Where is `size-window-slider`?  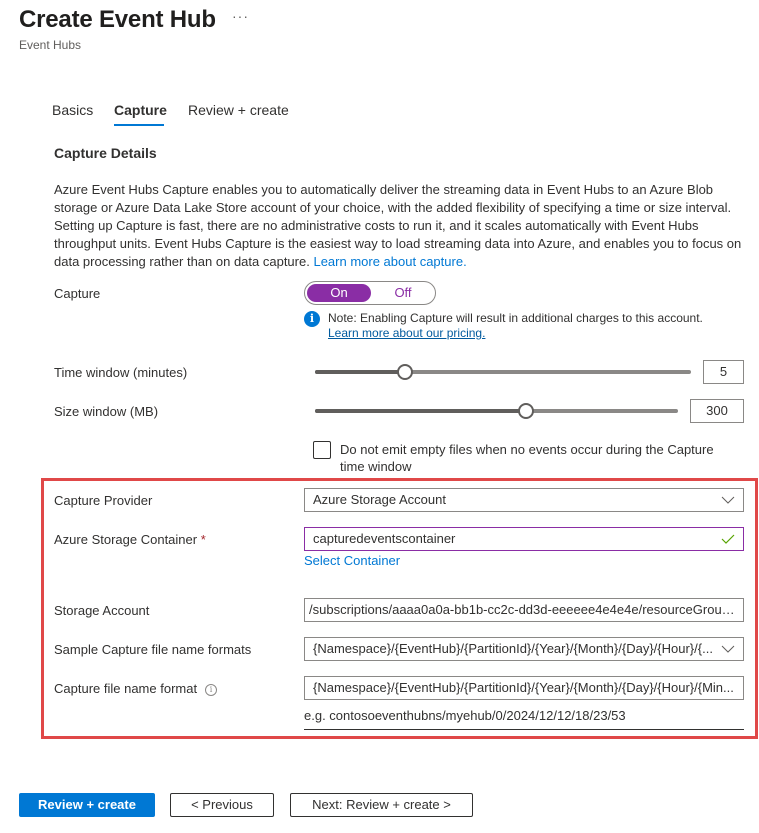
size-window-slider is located at coordinates (496, 411).